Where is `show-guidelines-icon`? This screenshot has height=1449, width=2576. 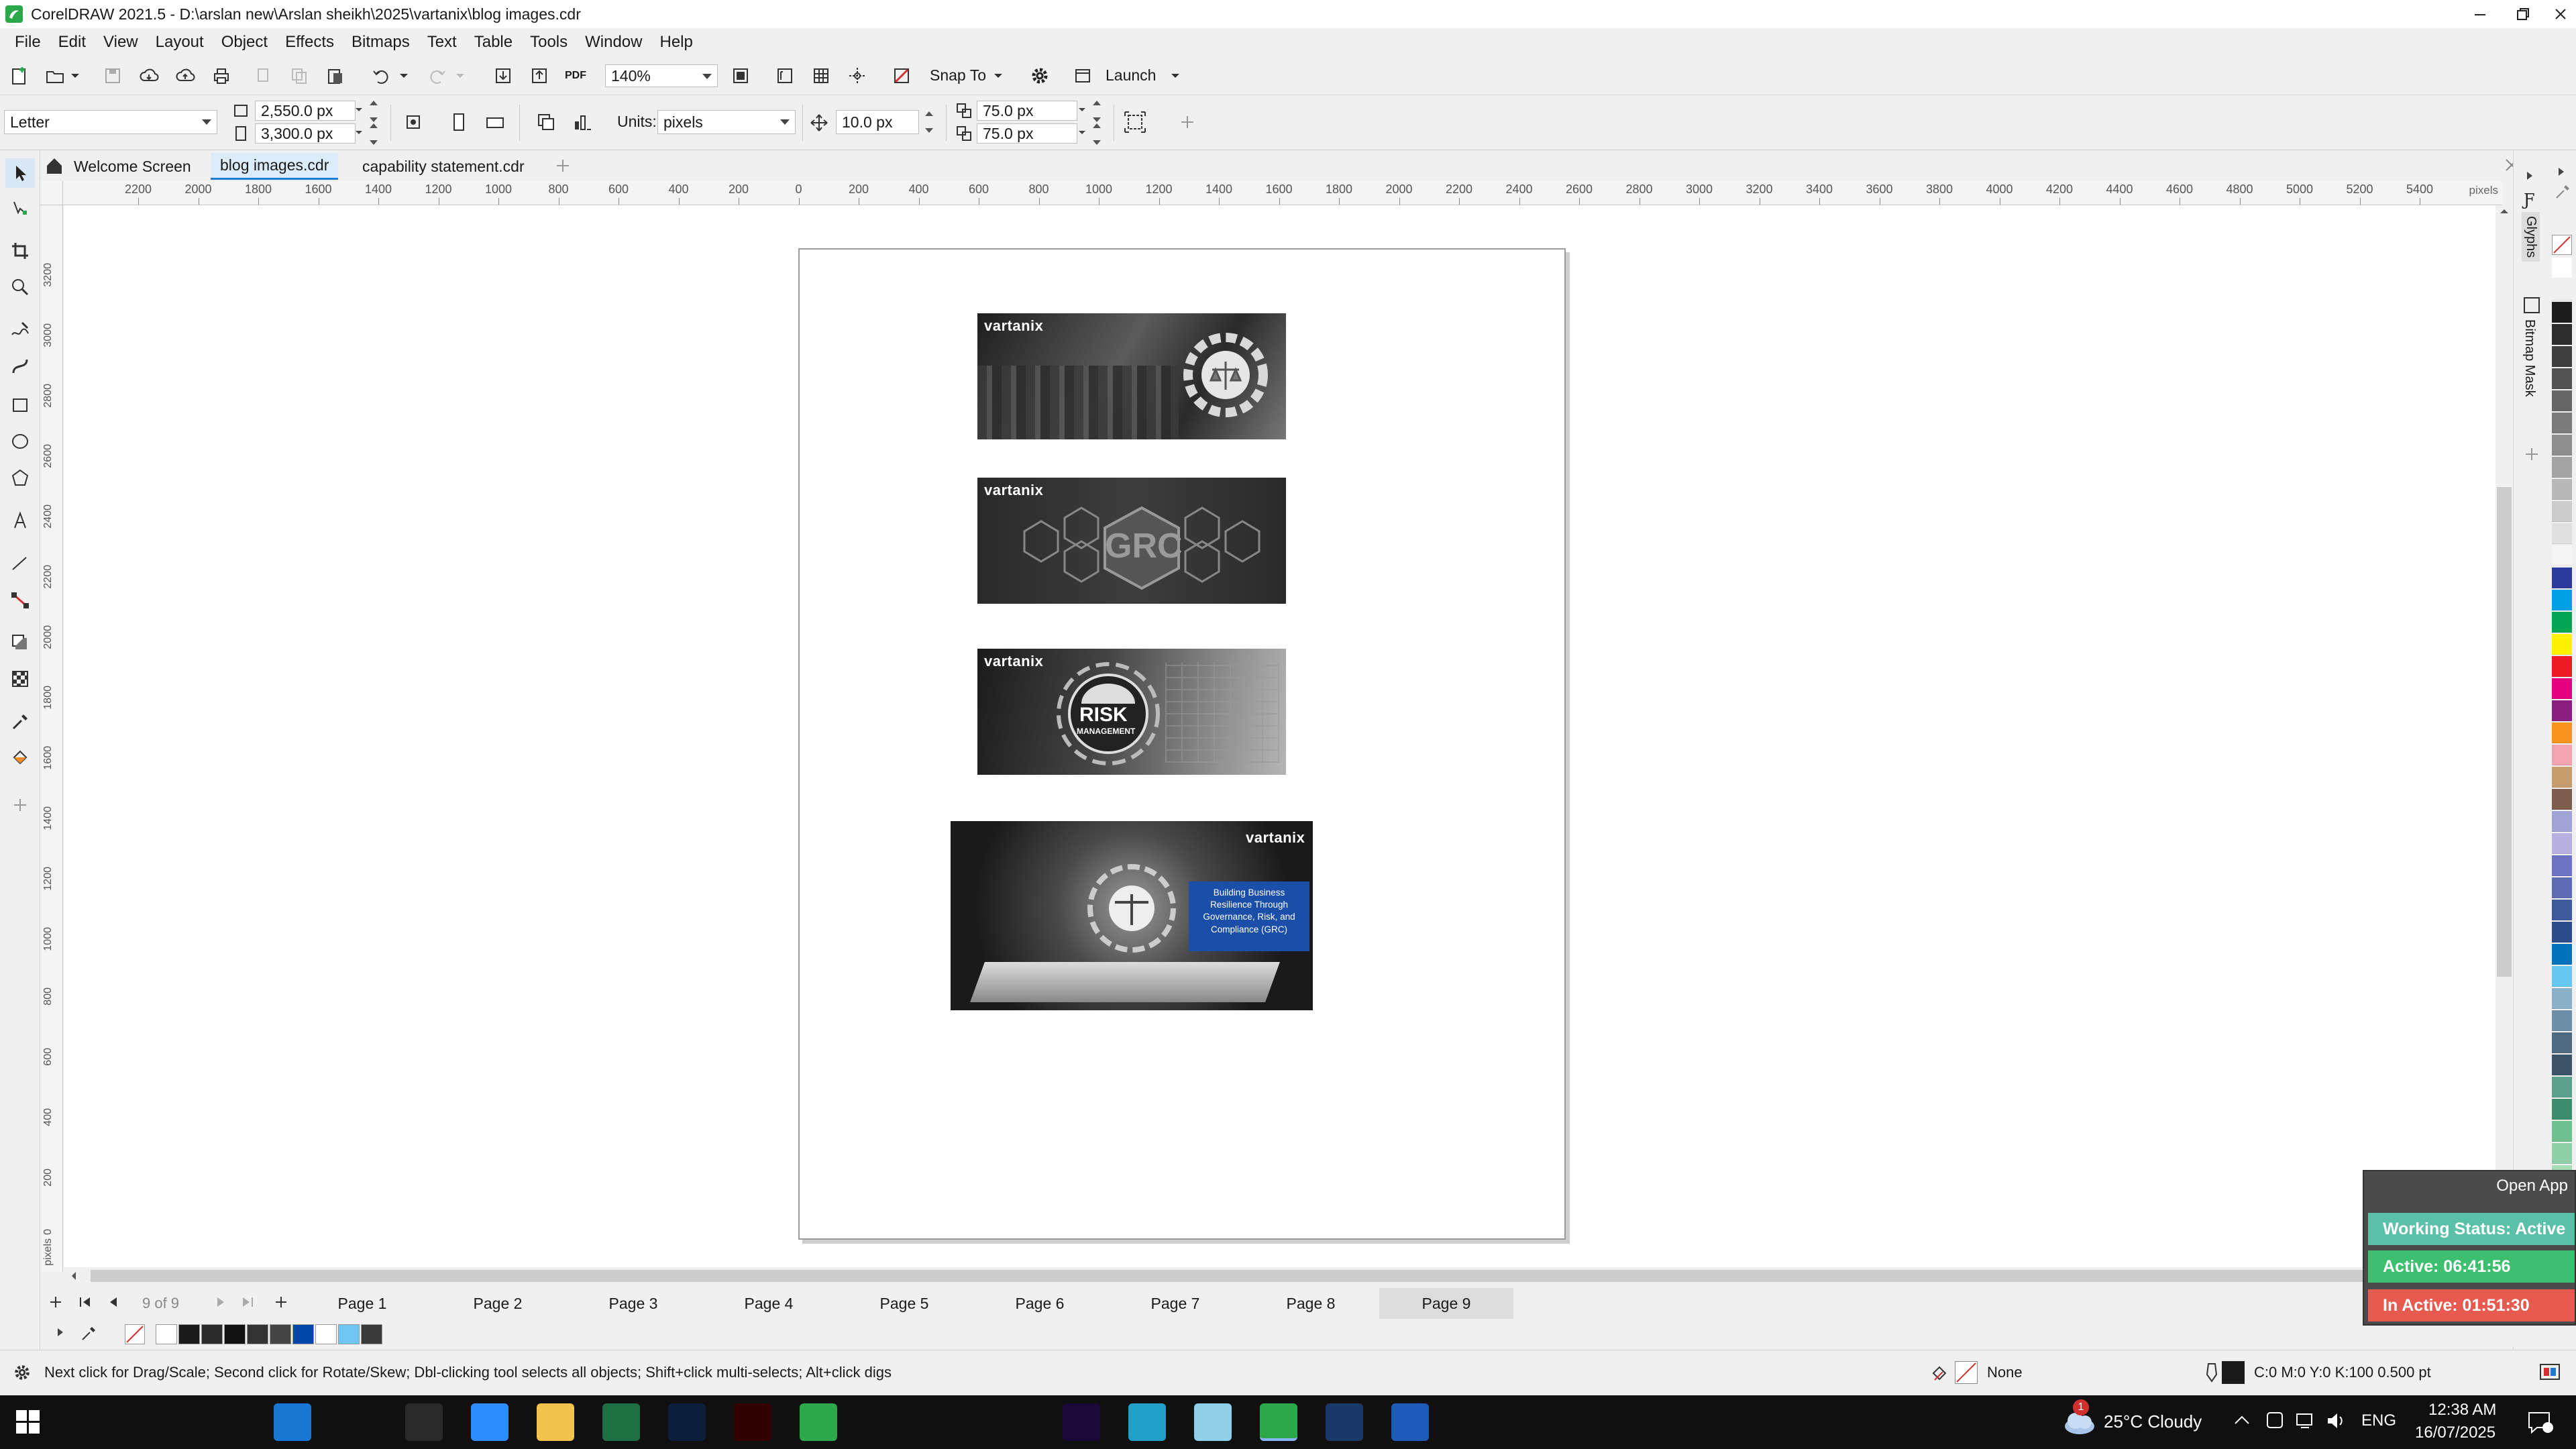
show-guidelines-icon is located at coordinates (857, 76).